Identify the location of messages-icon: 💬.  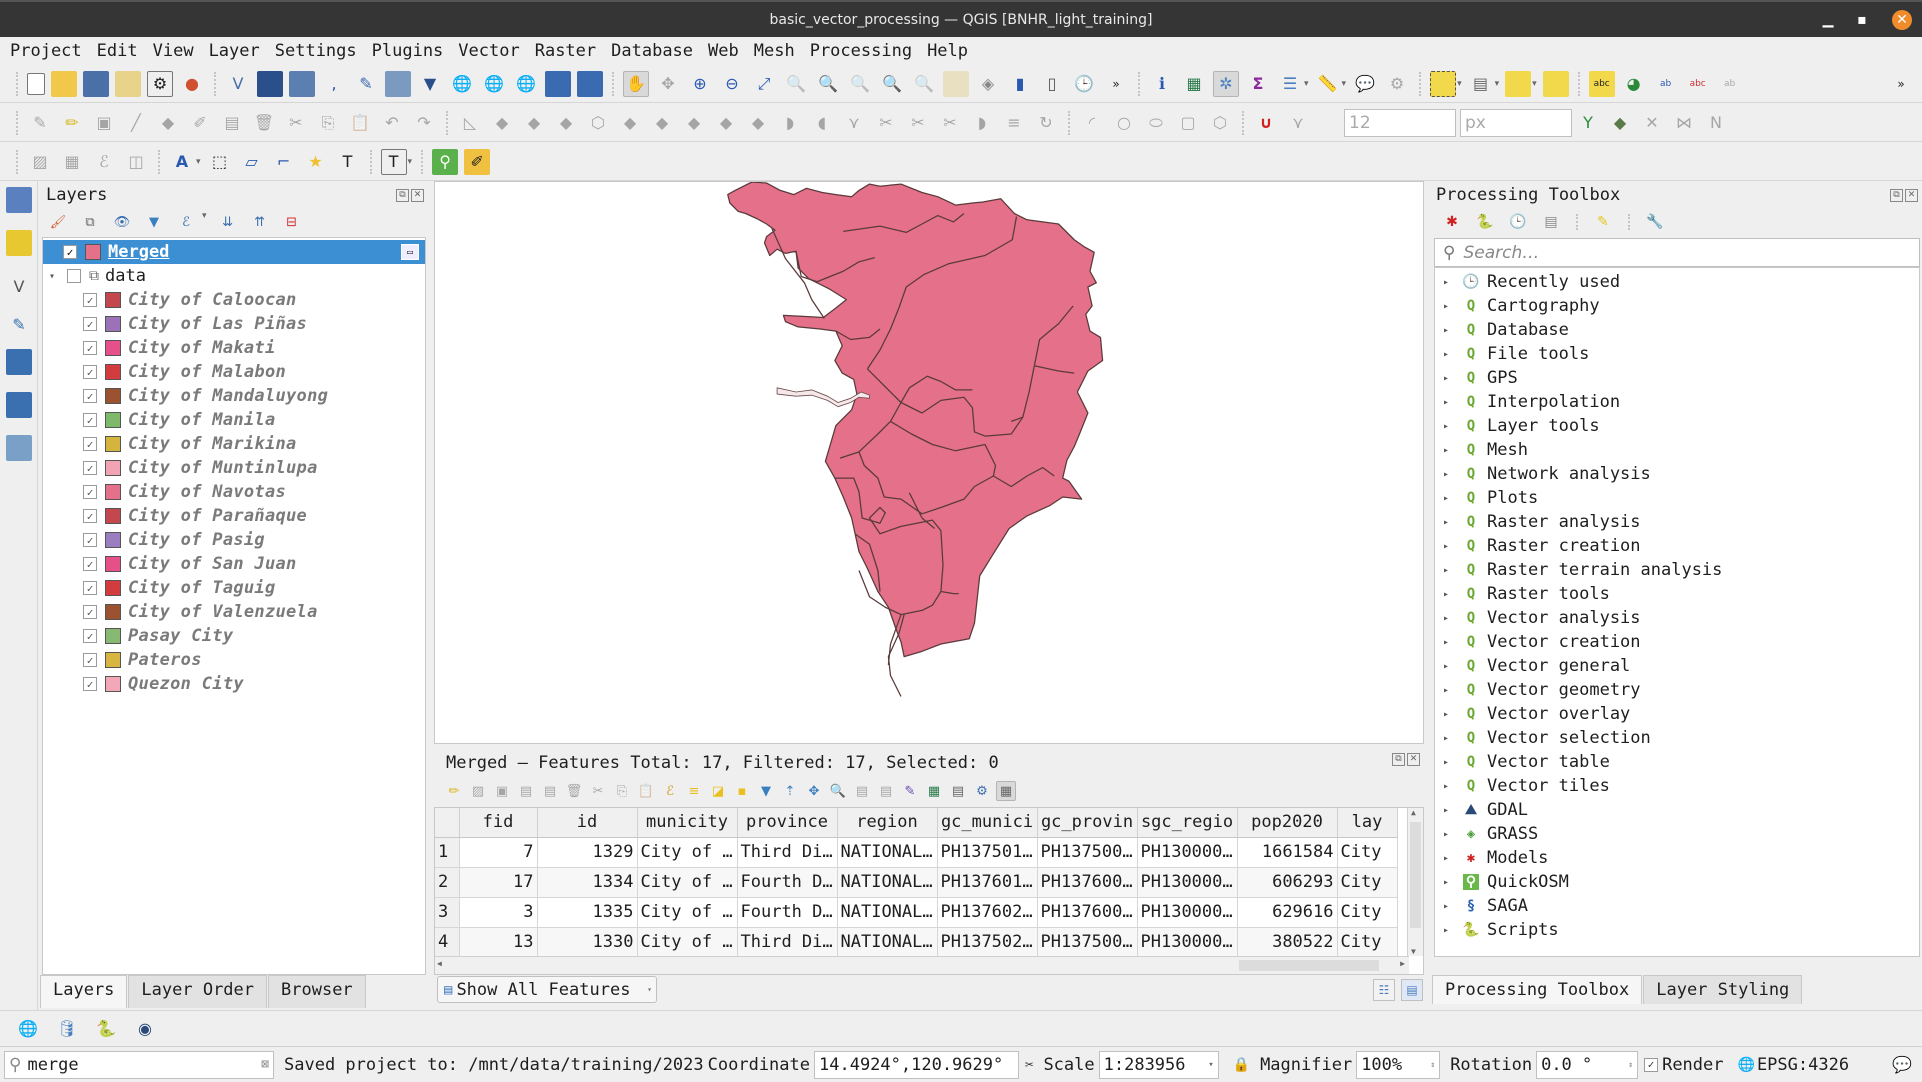
(1902, 1064).